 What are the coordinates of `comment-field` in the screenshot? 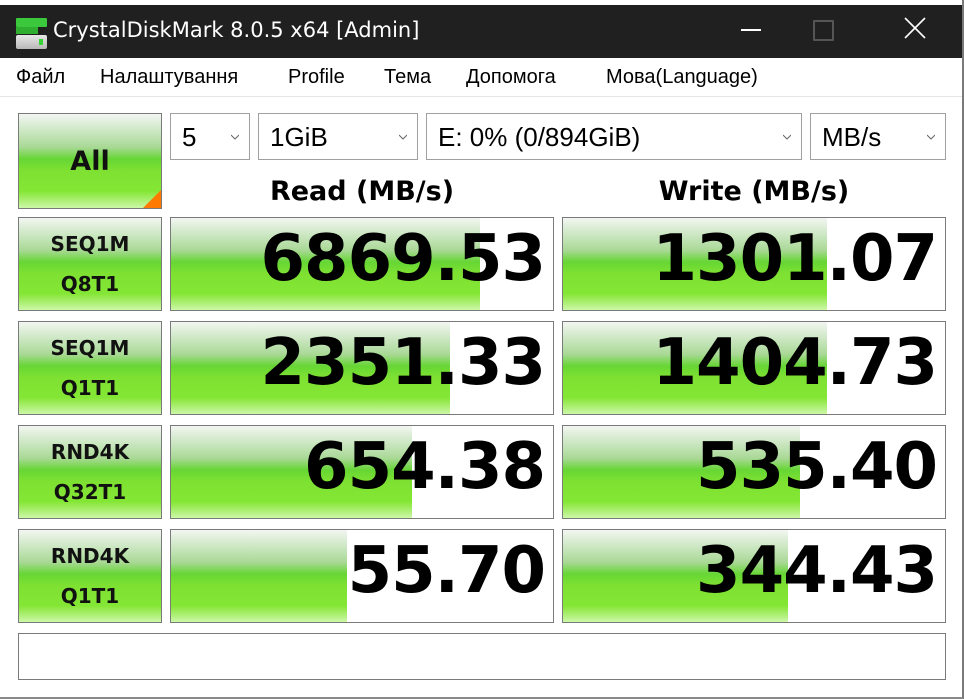 It's located at (482, 656).